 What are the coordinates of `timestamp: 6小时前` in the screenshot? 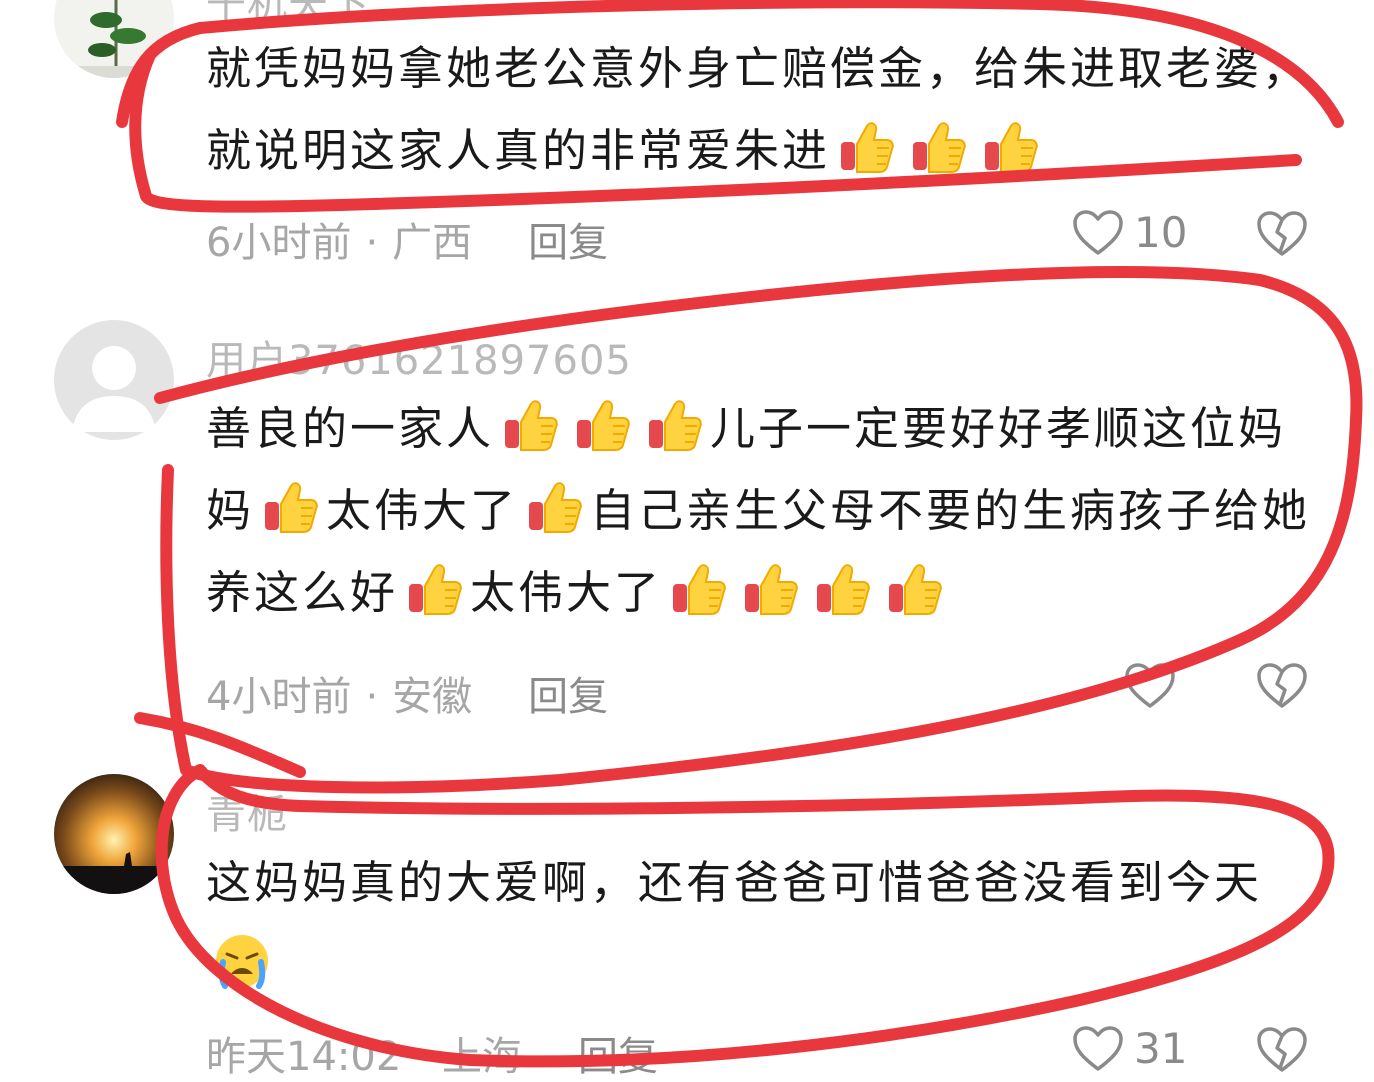 It's located at (279, 243).